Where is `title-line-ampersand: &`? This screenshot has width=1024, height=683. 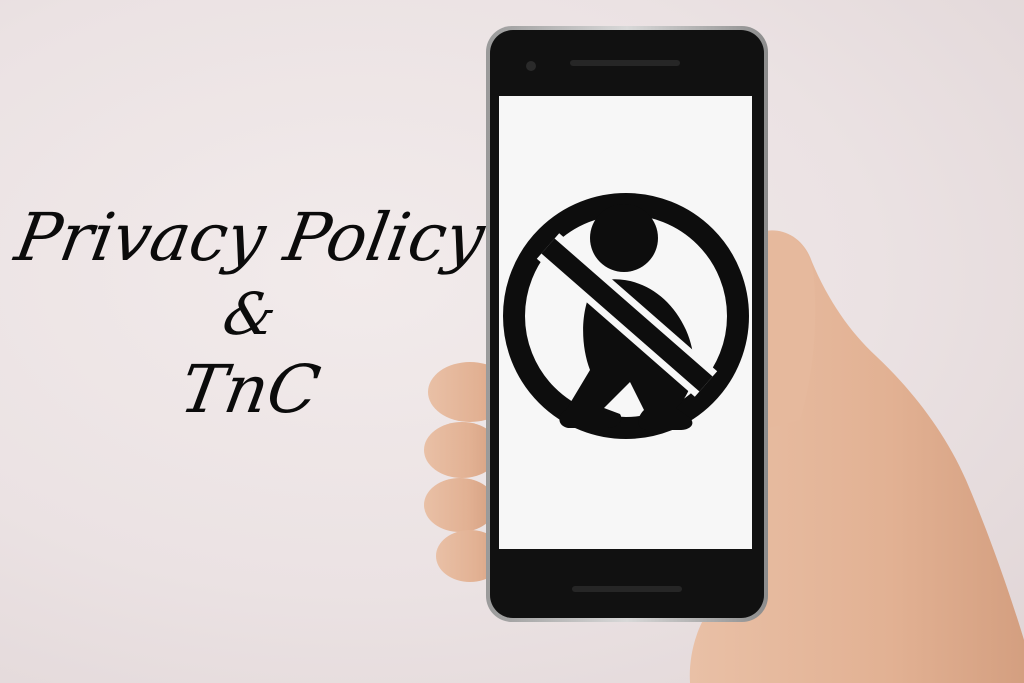
title-line-ampersand: & is located at coordinates (250, 314).